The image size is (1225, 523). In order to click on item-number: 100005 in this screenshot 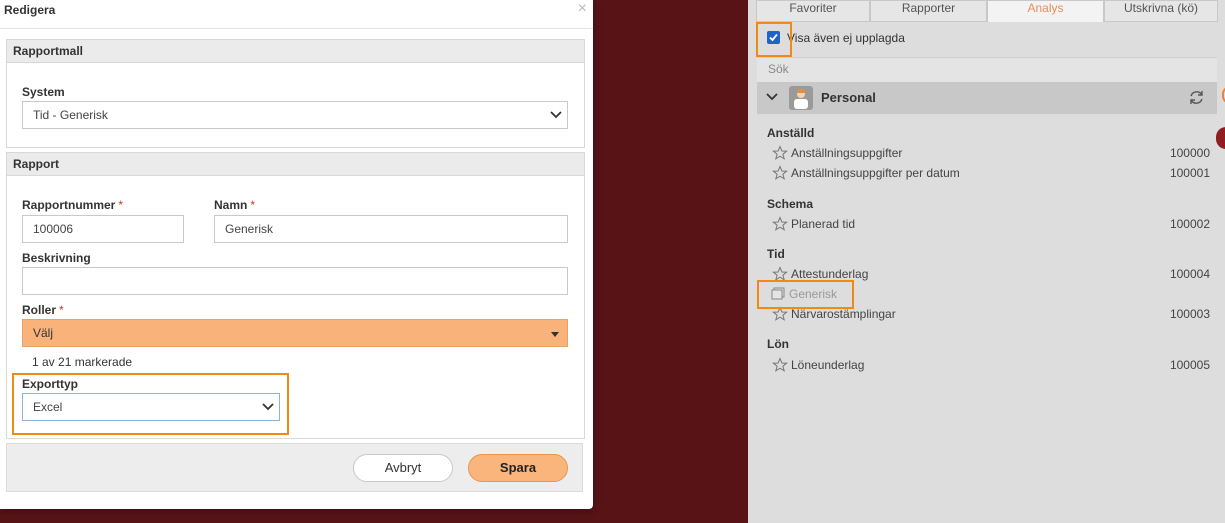, I will do `click(1189, 365)`.